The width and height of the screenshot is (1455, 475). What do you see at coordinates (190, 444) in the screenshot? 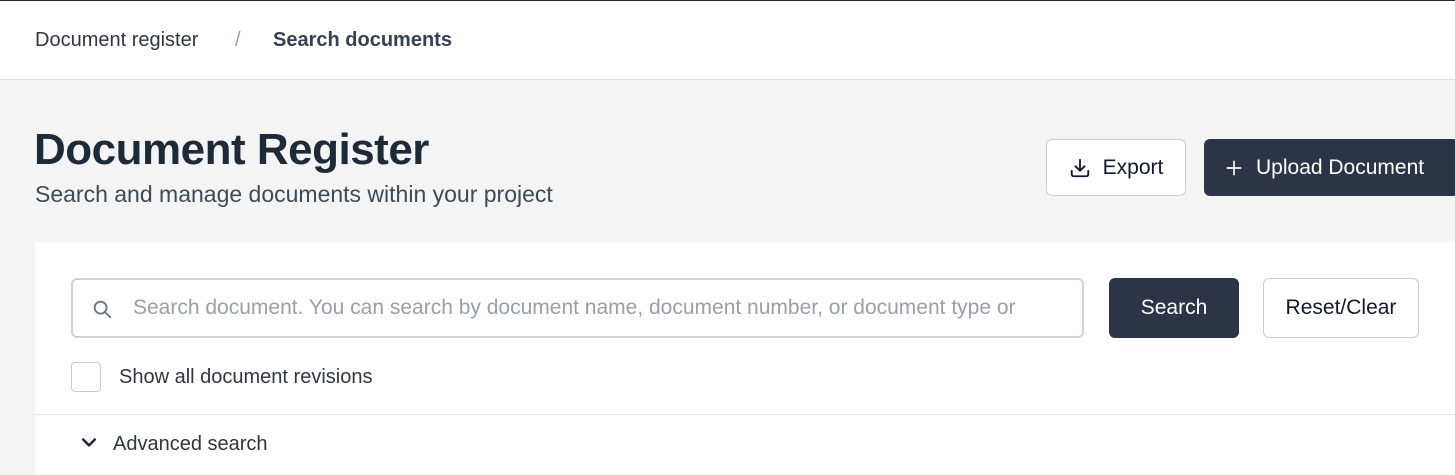
I see `advanced-search-label: Advanced search` at bounding box center [190, 444].